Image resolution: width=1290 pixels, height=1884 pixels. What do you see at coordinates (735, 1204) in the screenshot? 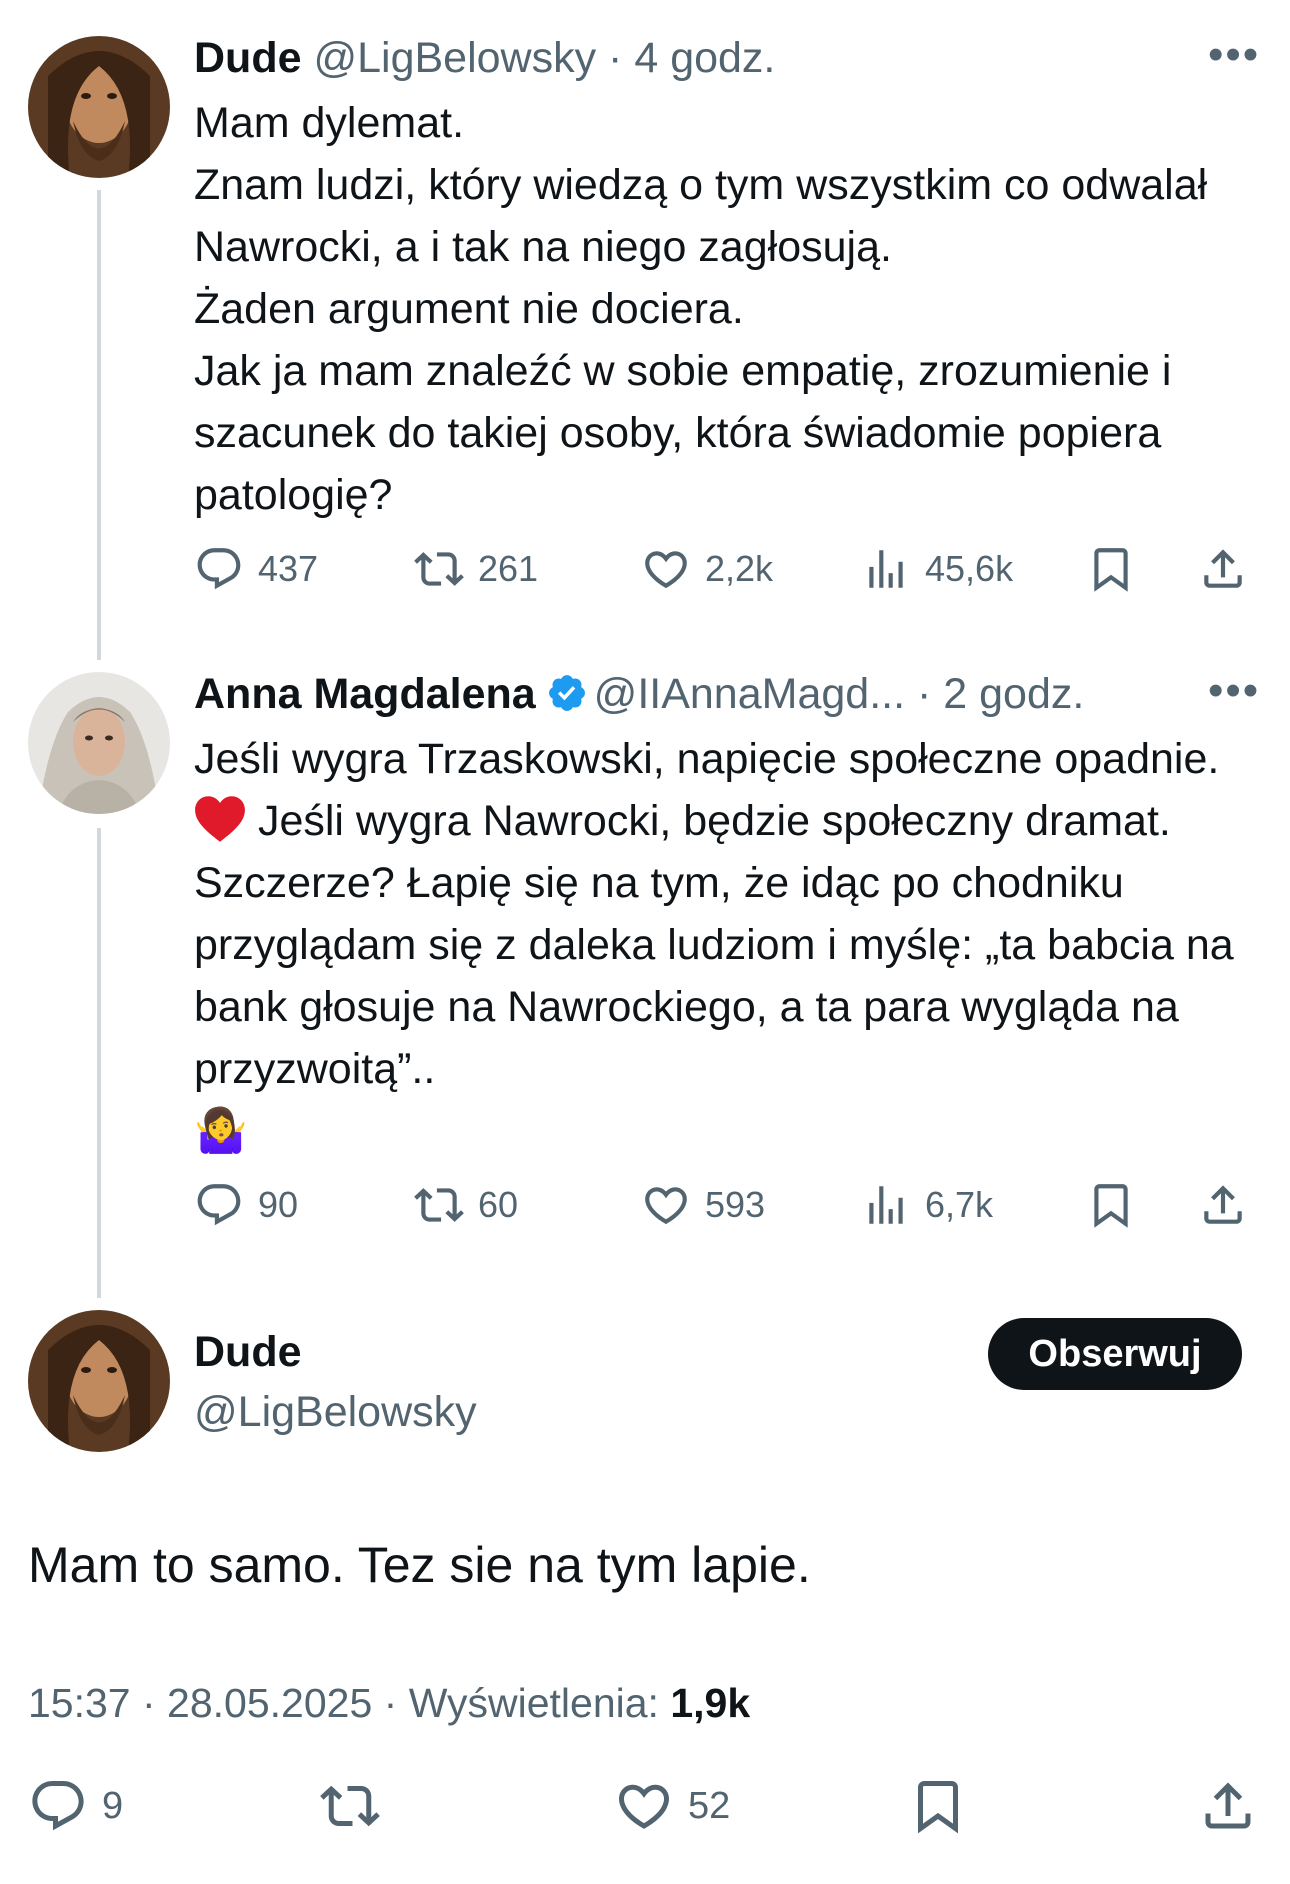
I see `like-count: 593` at bounding box center [735, 1204].